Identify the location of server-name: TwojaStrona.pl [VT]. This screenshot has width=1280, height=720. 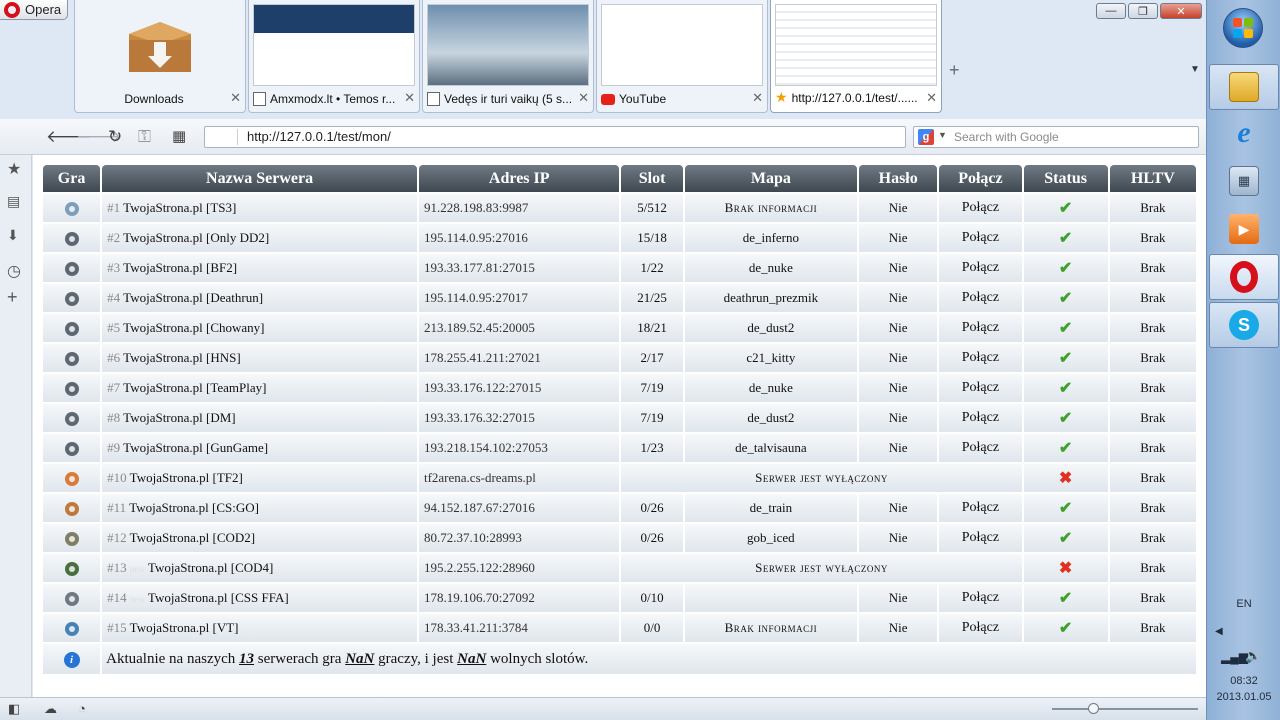
(184, 627).